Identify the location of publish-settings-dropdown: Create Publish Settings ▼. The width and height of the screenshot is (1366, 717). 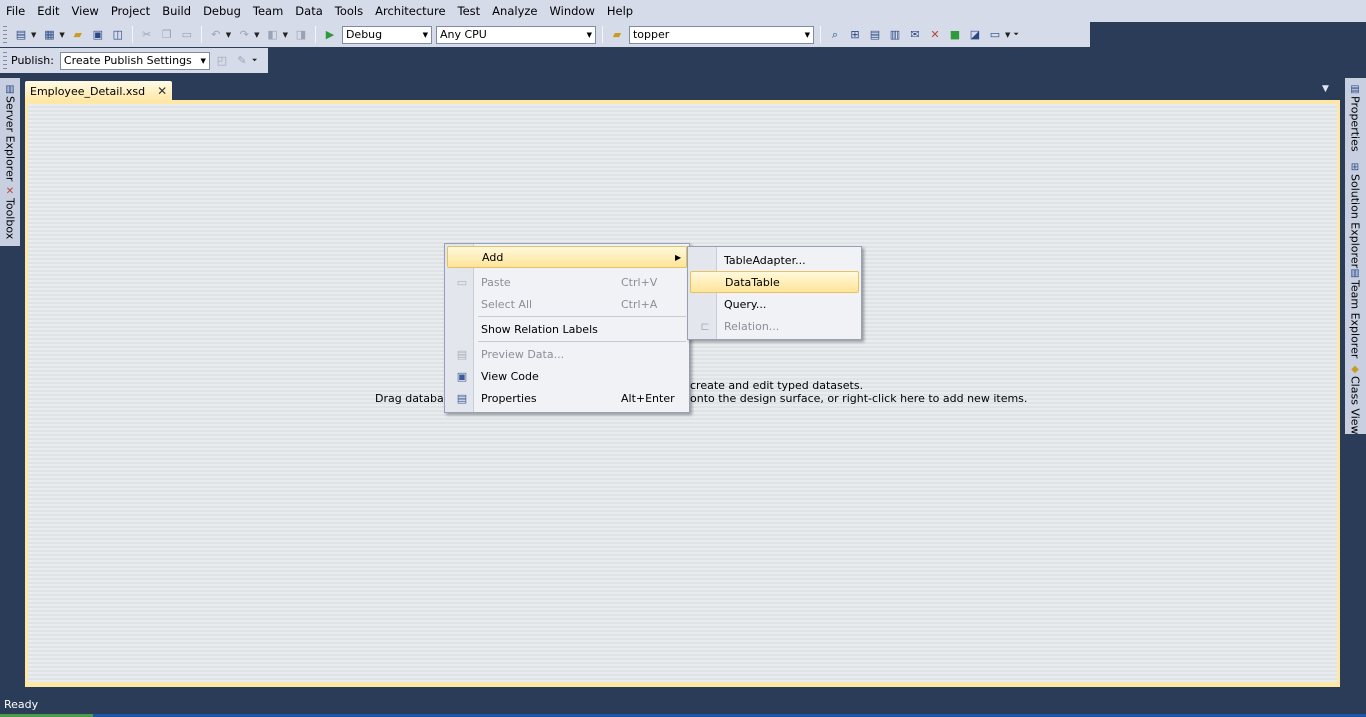
(134, 60).